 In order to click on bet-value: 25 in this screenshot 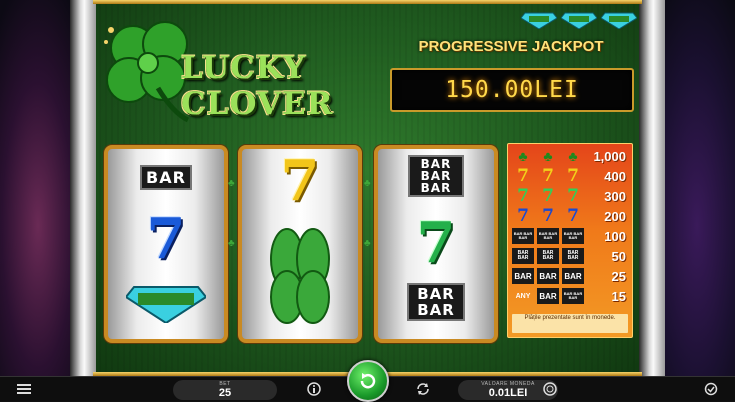, I will do `click(225, 393)`.